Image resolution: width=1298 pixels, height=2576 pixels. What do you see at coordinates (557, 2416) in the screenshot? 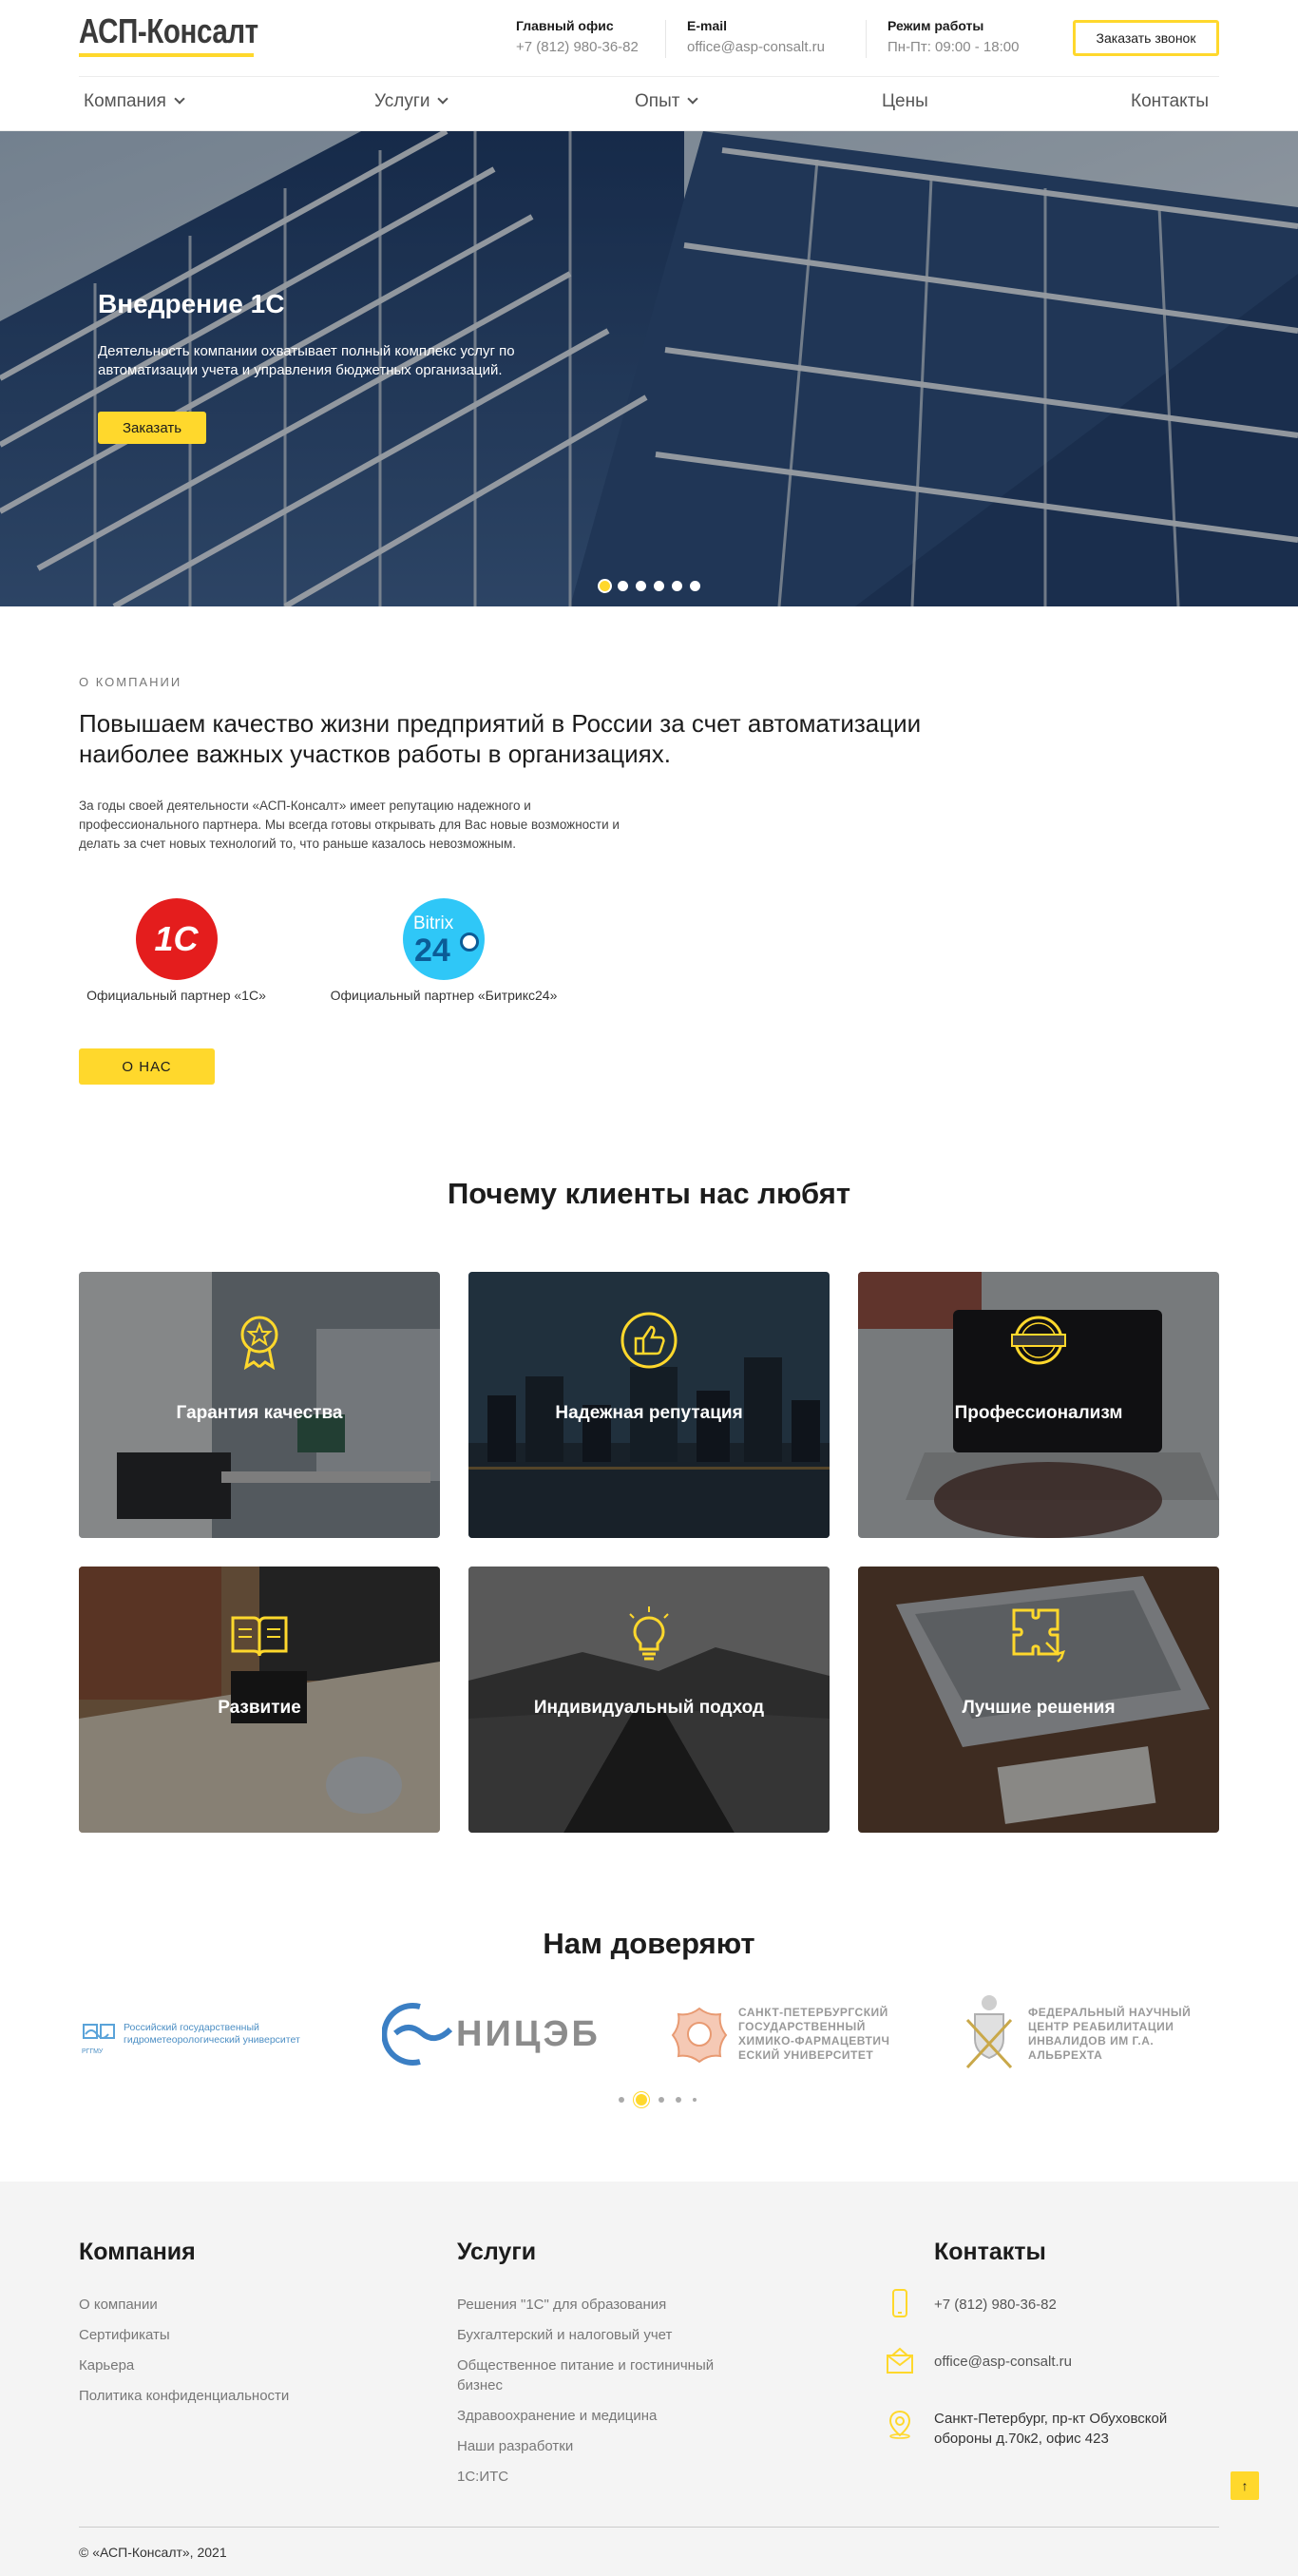
I see `footer-link: Здравоохранение и медицина` at bounding box center [557, 2416].